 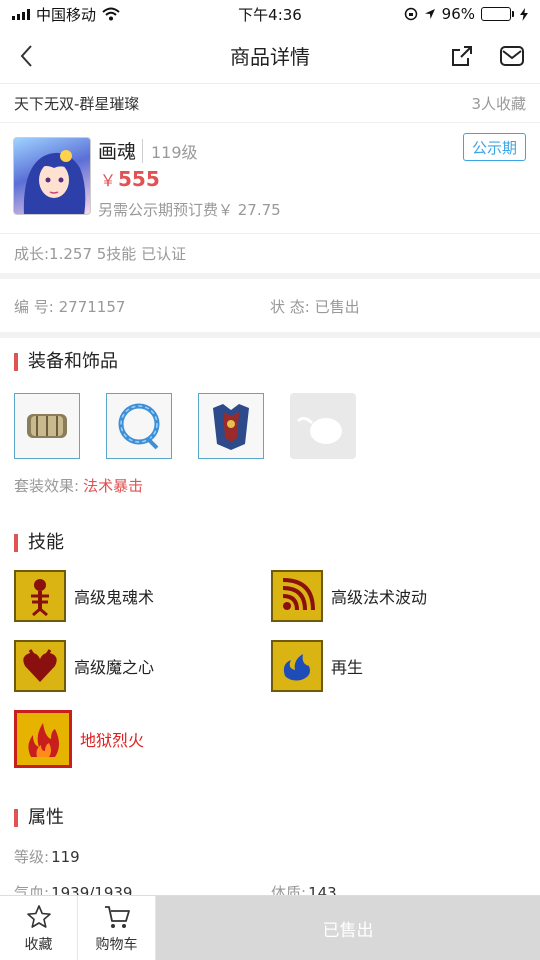 What do you see at coordinates (142, 306) in the screenshot?
I see `id-field: 编 号: 2771157` at bounding box center [142, 306].